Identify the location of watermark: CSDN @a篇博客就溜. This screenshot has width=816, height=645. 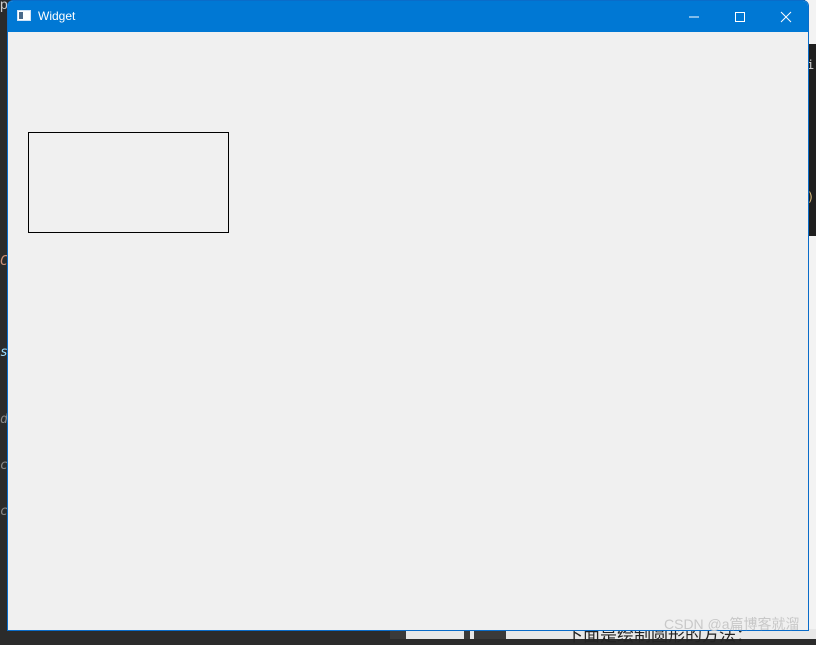
(732, 624).